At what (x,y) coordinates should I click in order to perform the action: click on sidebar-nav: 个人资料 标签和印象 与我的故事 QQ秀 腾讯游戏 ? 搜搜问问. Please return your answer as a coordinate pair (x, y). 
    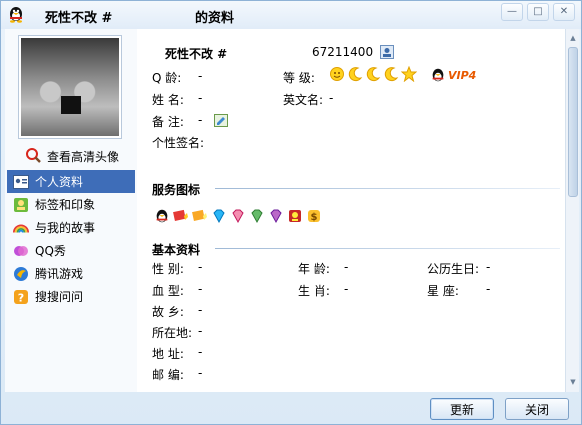
    Looking at the image, I should click on (71, 239).